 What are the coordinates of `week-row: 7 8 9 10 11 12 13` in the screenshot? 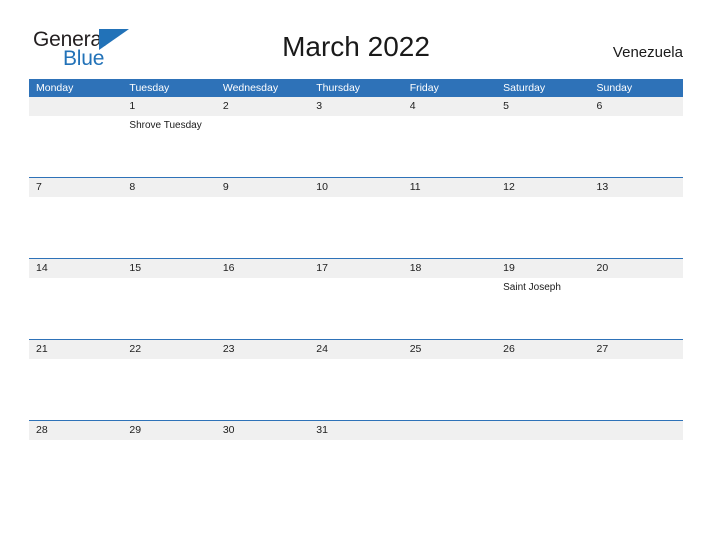 It's located at (356, 217).